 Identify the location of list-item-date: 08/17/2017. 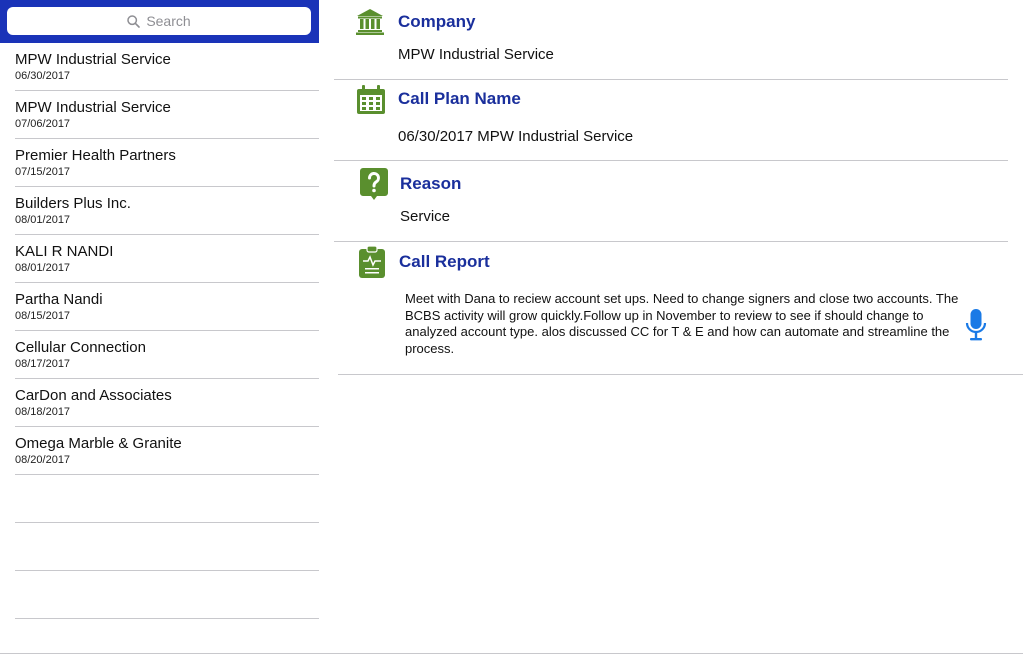
(43, 364).